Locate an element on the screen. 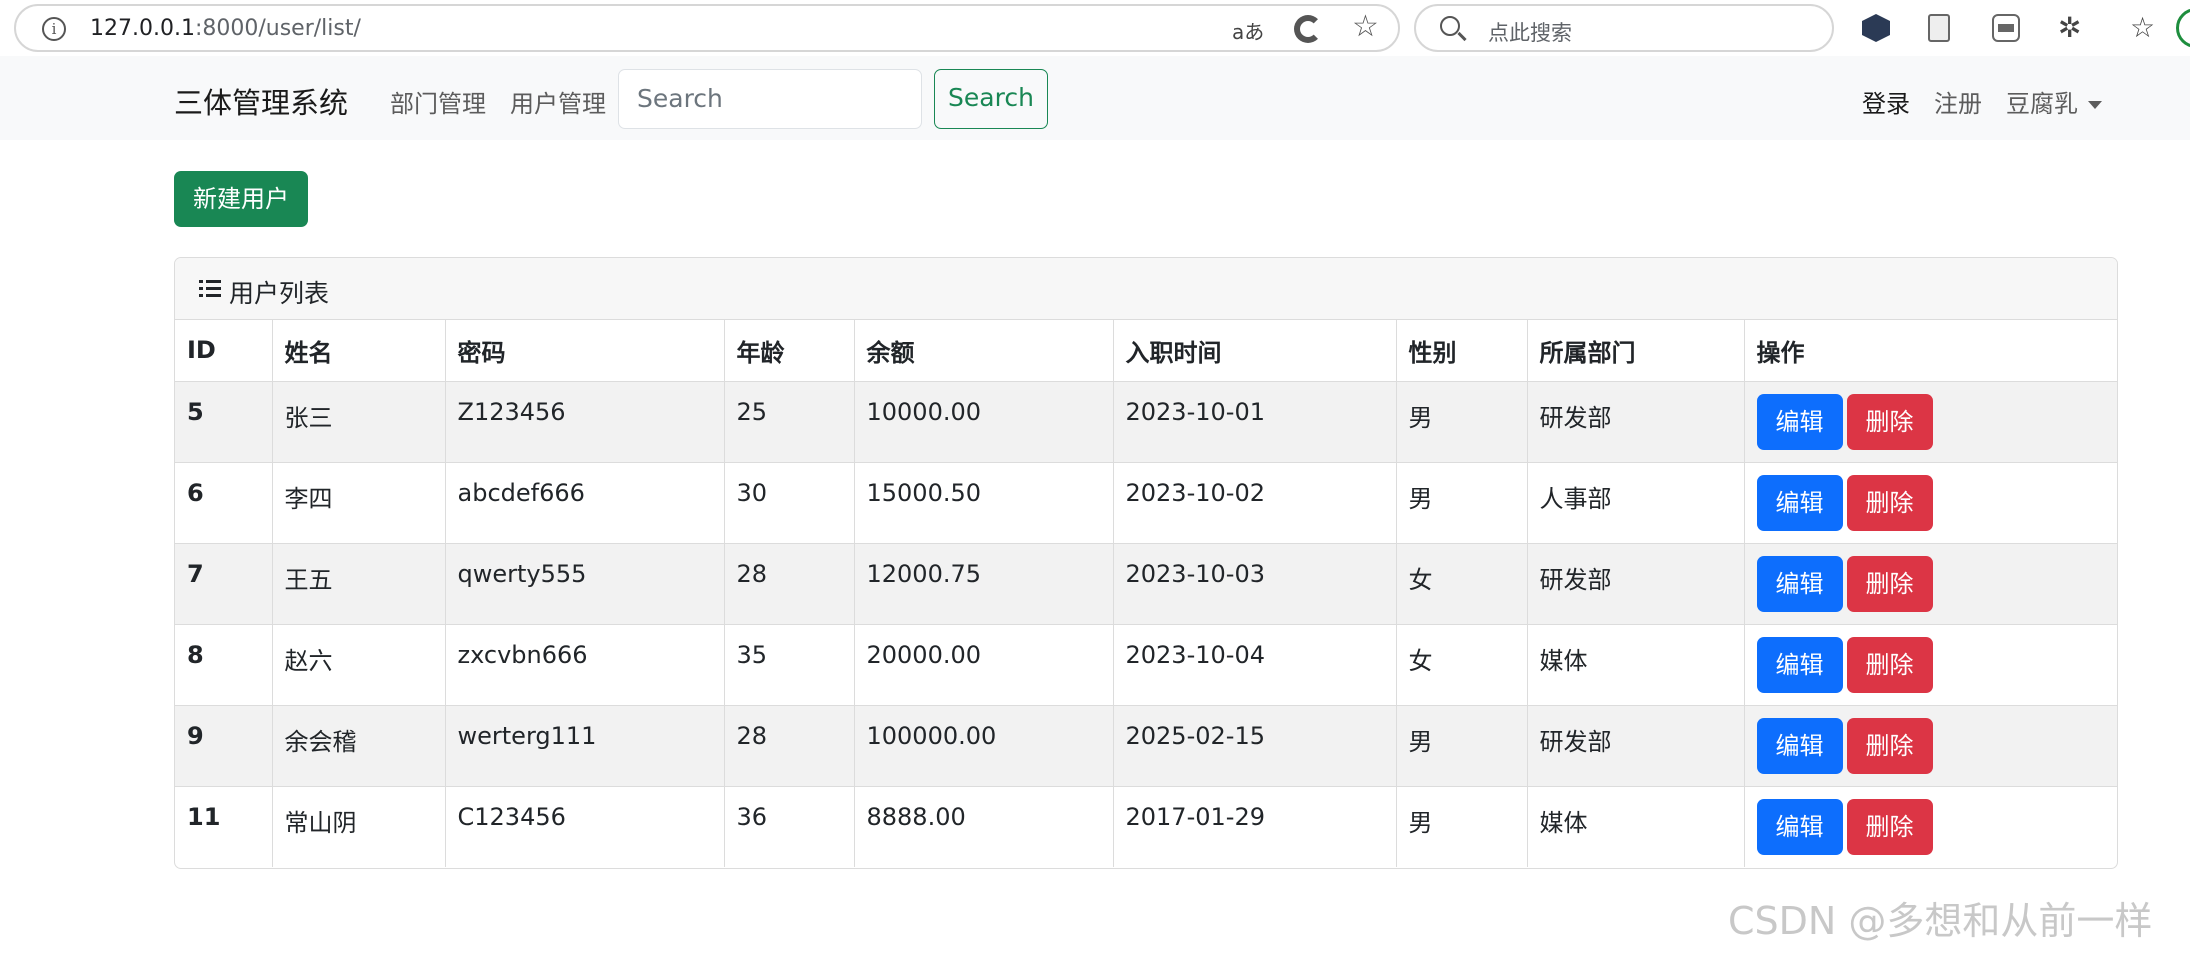 The image size is (2190, 955). browser-search-placeholder: 点此搜索 is located at coordinates (1530, 33).